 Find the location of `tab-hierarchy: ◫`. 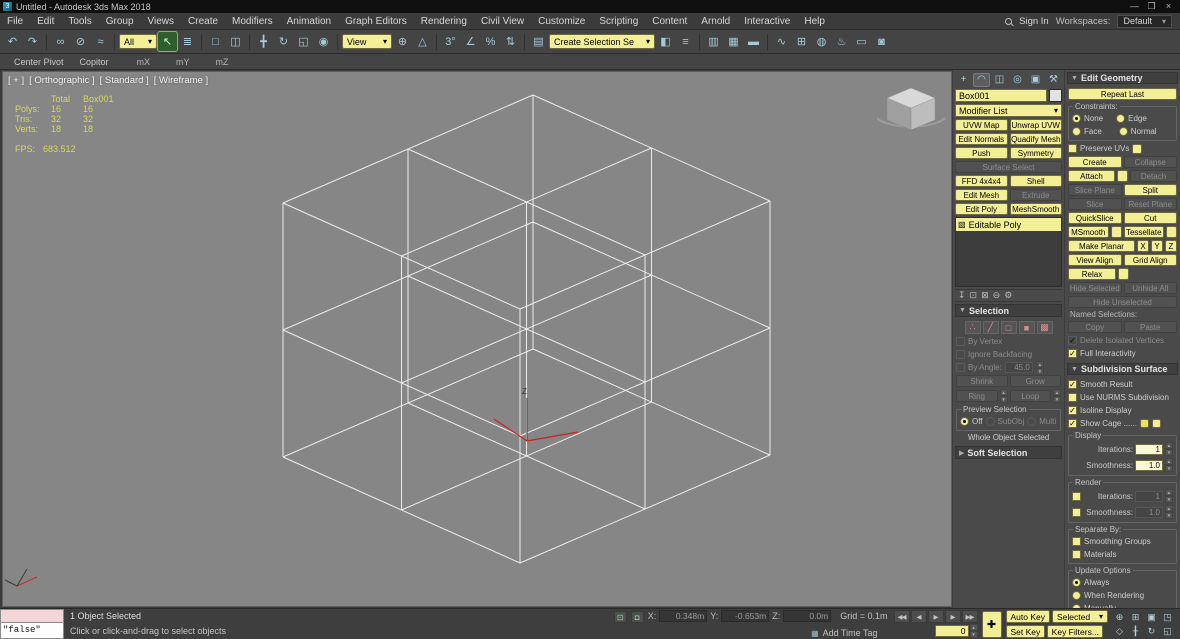

tab-hierarchy: ◫ is located at coordinates (999, 80).